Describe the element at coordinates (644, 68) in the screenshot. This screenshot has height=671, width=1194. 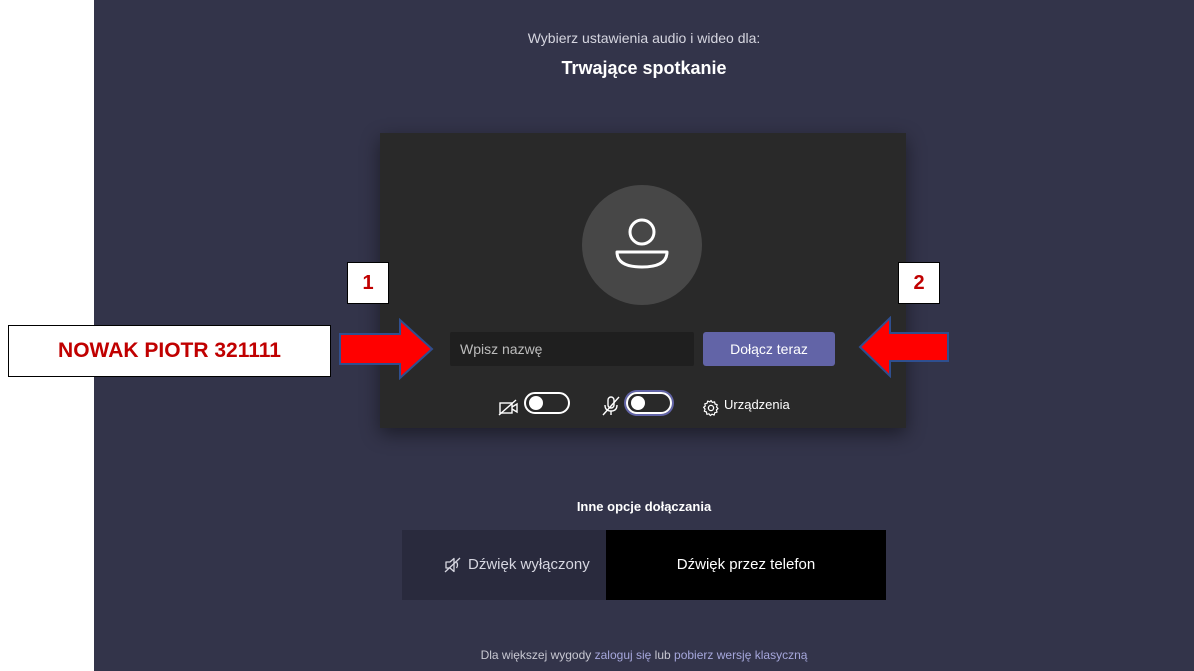
I see `meeting-title: Trwające spotkanie` at that location.